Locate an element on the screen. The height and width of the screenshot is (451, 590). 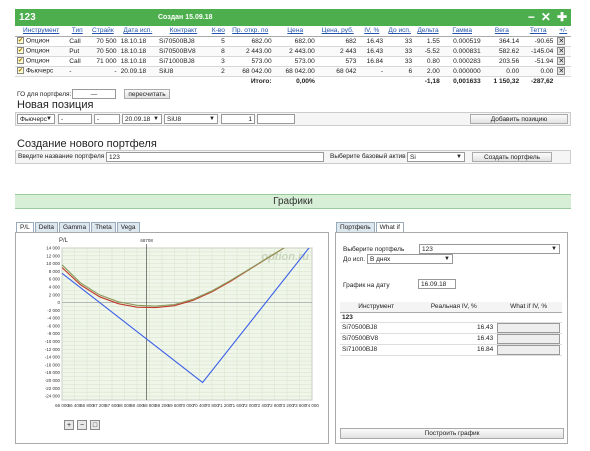
table-cell: 2 443 is located at coordinates (337, 51).